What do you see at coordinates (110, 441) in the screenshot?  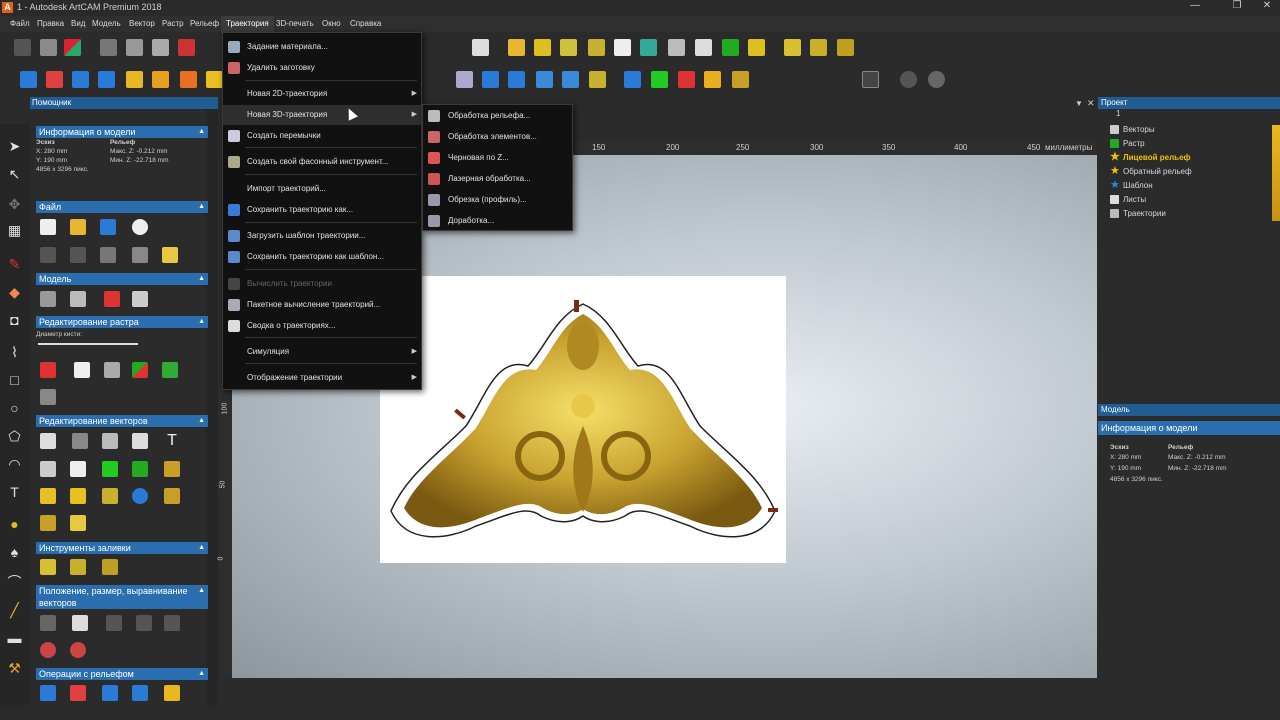 I see `vector-grid-icon` at bounding box center [110, 441].